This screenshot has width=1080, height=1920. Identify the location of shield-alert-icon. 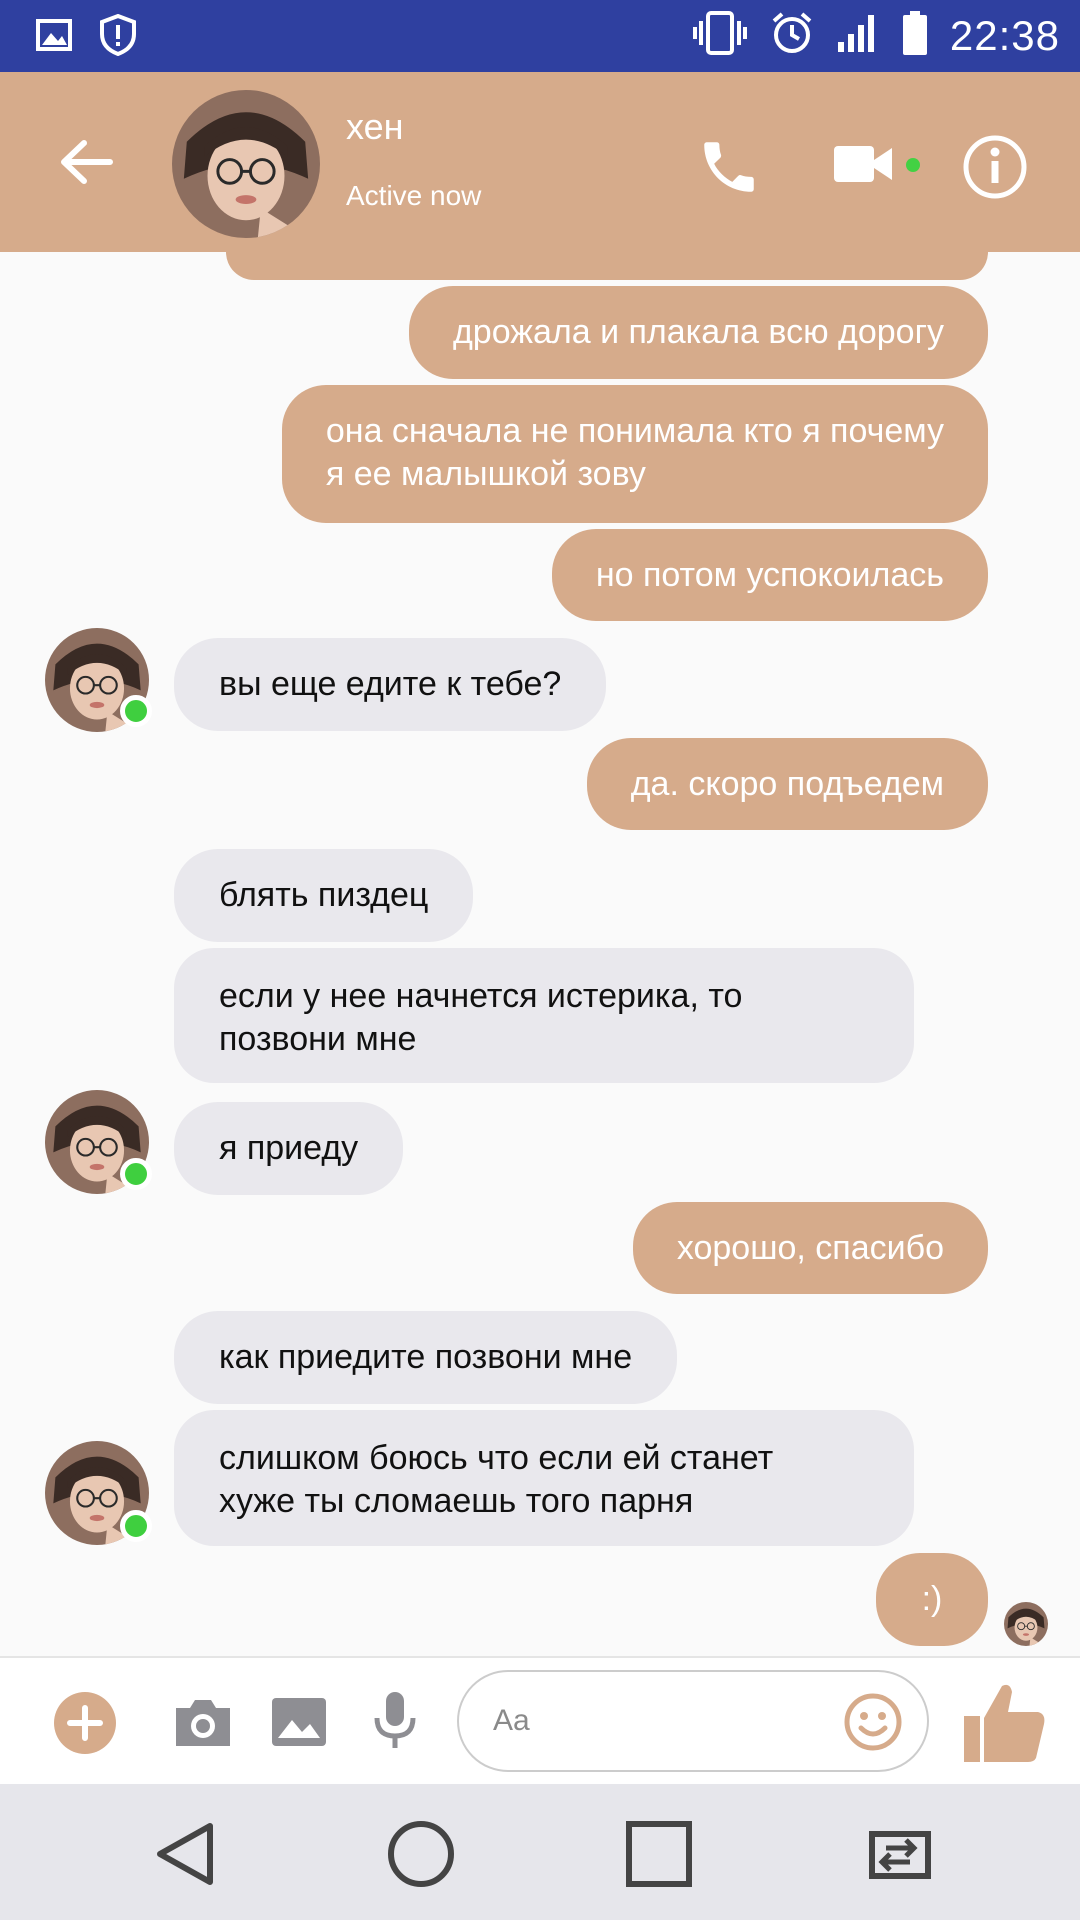
(118, 37).